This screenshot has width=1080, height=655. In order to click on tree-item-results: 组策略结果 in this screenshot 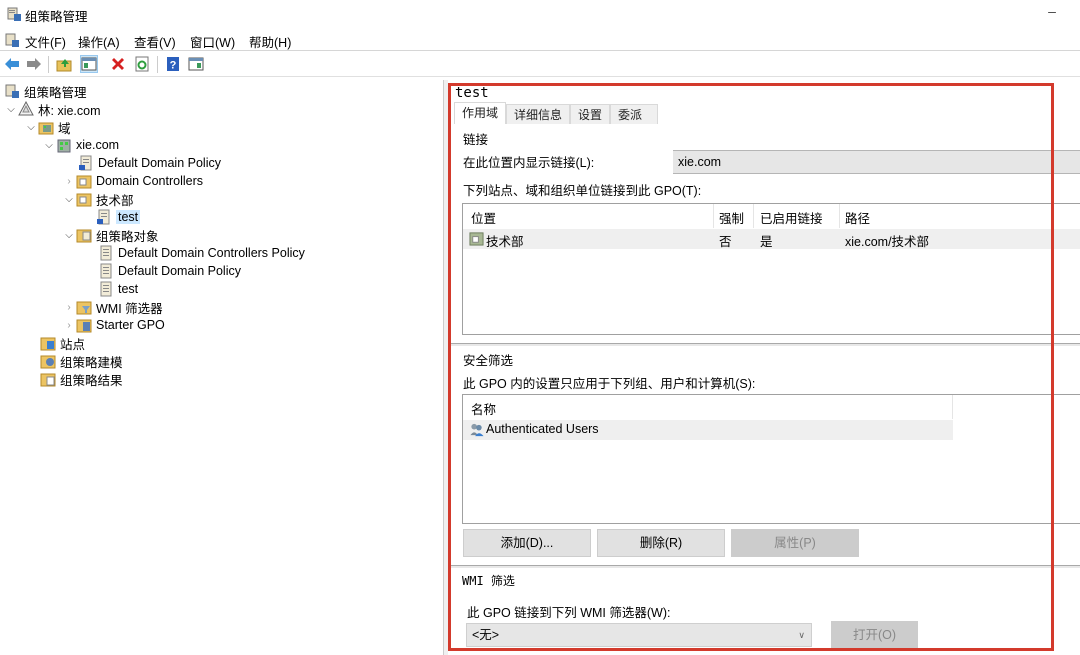, I will do `click(81, 379)`.